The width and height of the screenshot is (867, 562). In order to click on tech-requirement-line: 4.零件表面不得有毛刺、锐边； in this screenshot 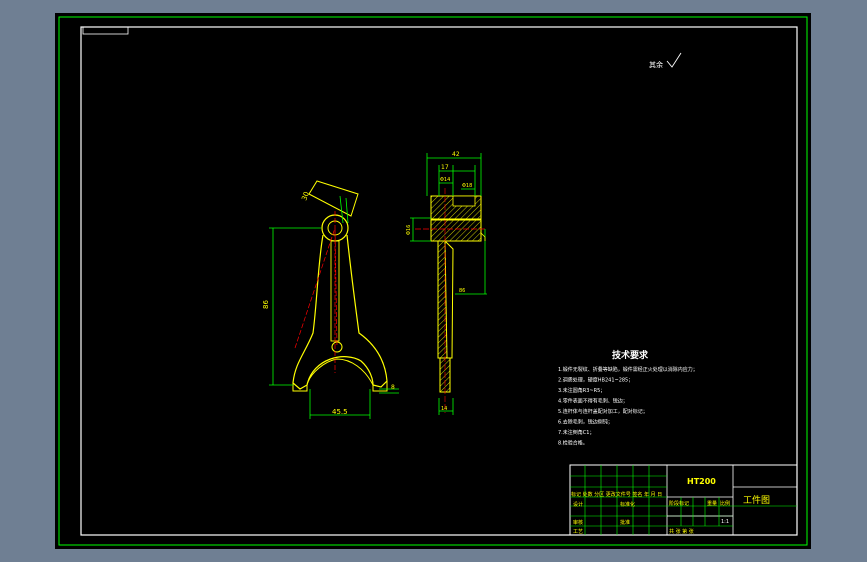, I will do `click(593, 401)`.